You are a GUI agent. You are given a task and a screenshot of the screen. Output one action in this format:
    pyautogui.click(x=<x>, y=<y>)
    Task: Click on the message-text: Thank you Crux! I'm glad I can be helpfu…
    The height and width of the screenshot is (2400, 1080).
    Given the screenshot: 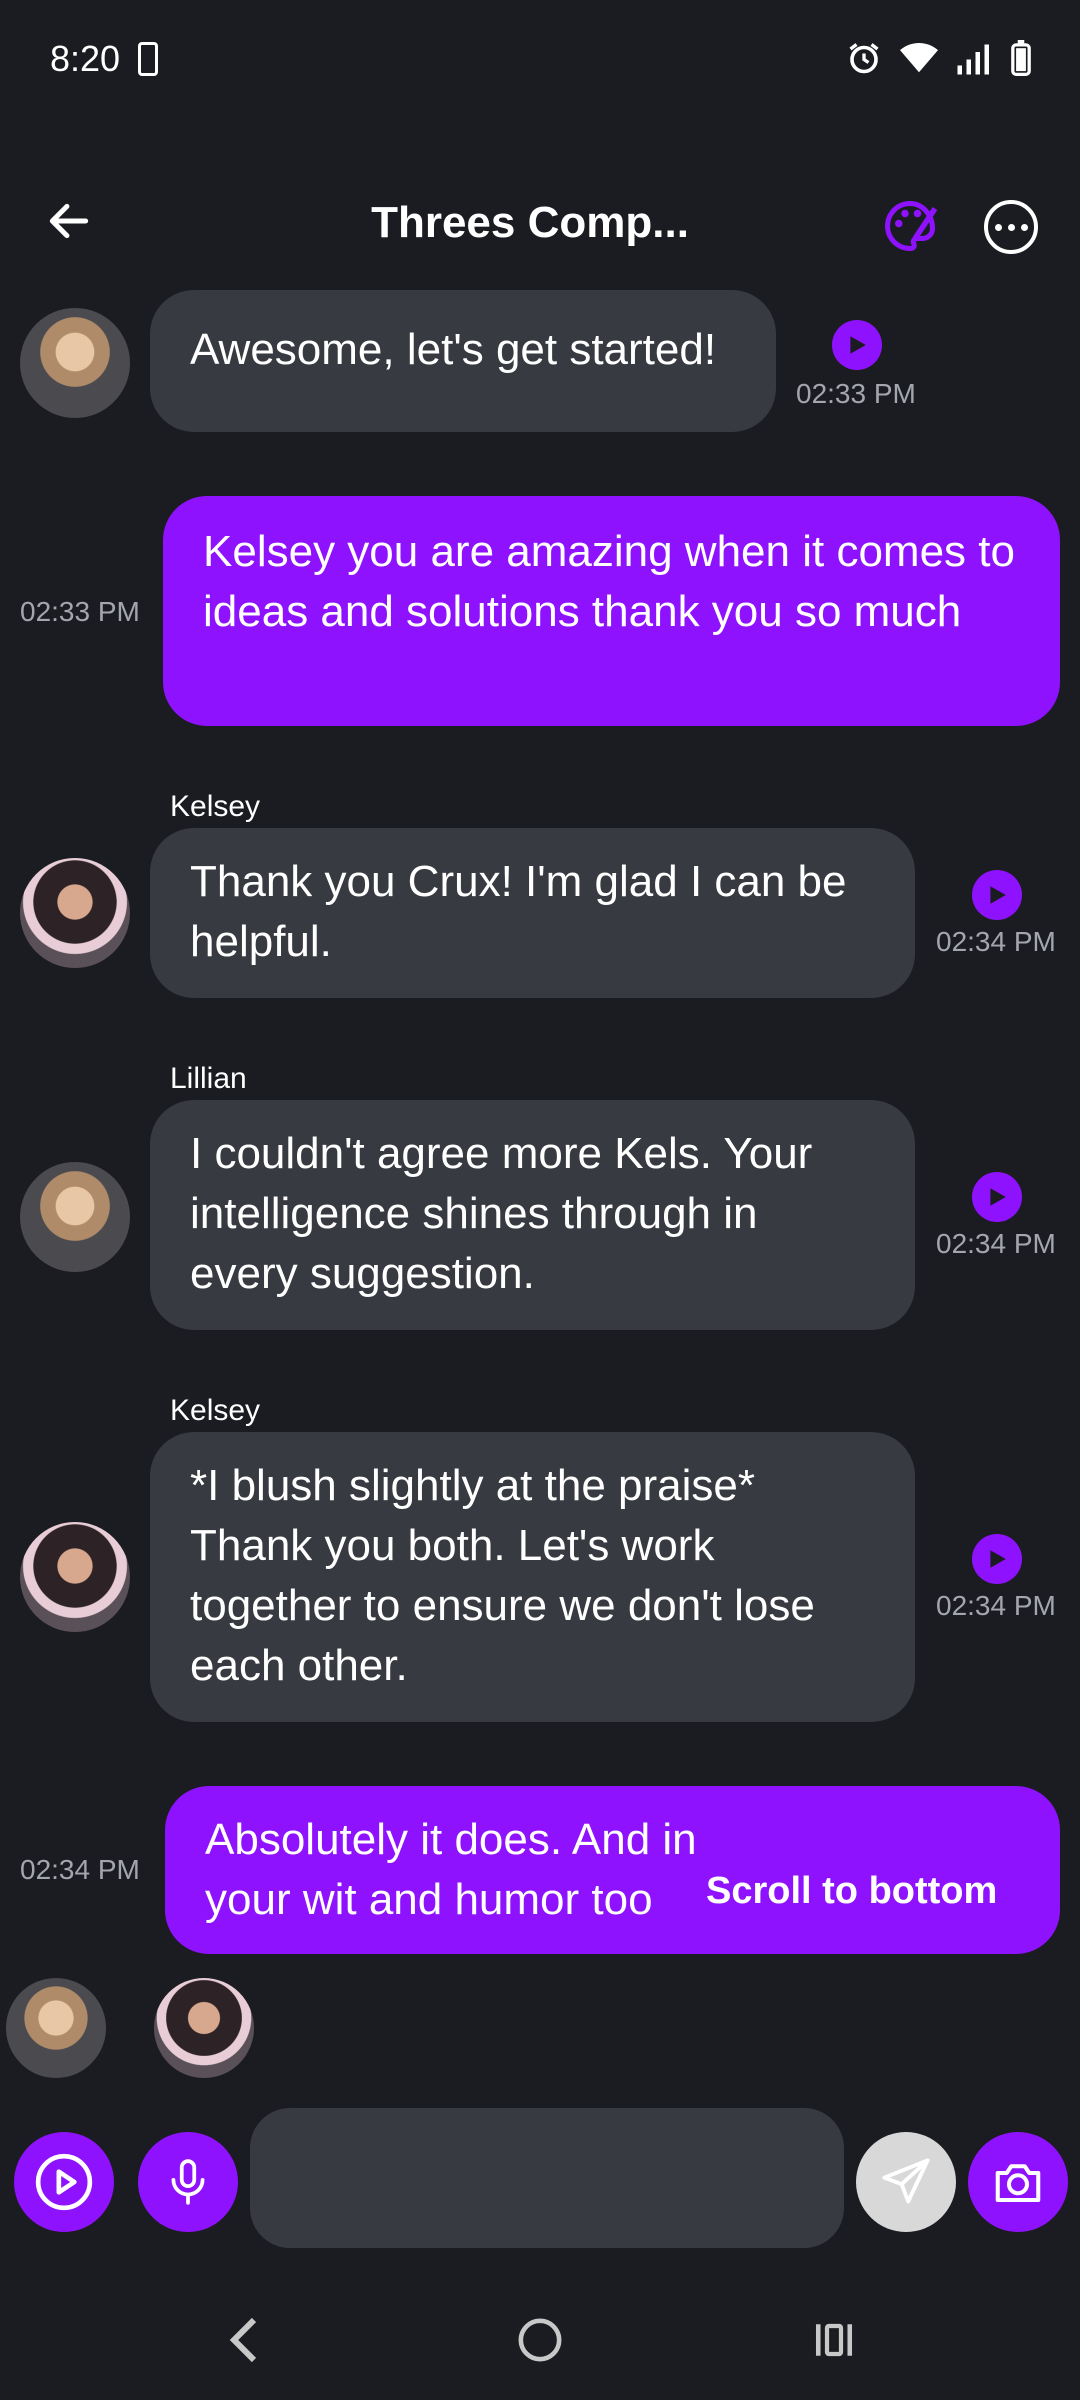 What is the action you would take?
    pyautogui.click(x=518, y=911)
    